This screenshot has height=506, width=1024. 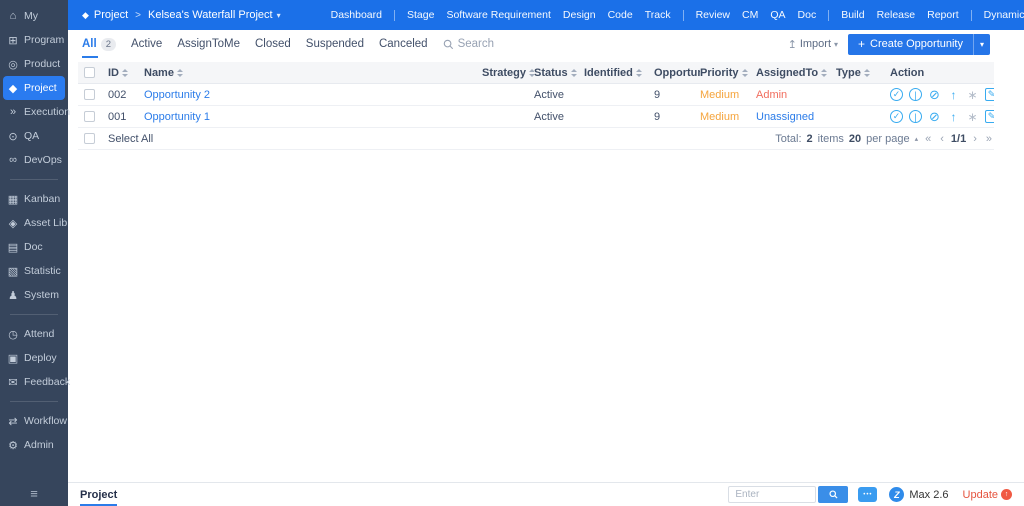 I want to click on row-opportunity-value: 9, so click(x=657, y=116).